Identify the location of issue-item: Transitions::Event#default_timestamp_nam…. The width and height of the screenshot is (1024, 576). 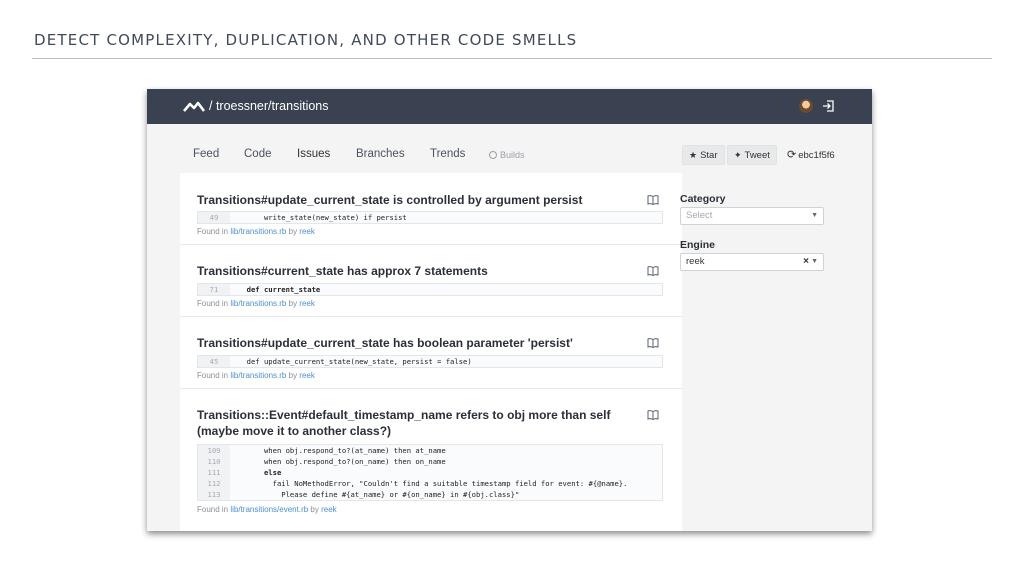
(431, 460).